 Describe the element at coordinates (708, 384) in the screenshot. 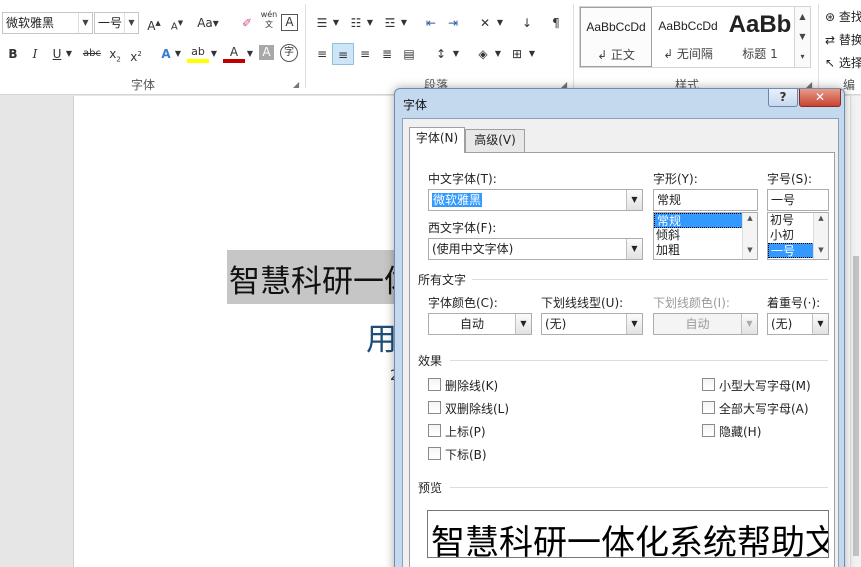

I see `small-caps-checkbox` at that location.